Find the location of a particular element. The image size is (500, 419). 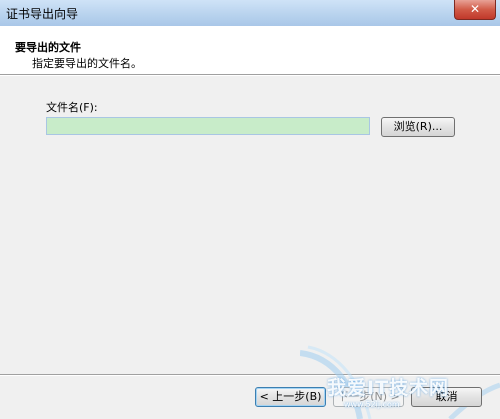

close-icon: ✕ is located at coordinates (475, 9).